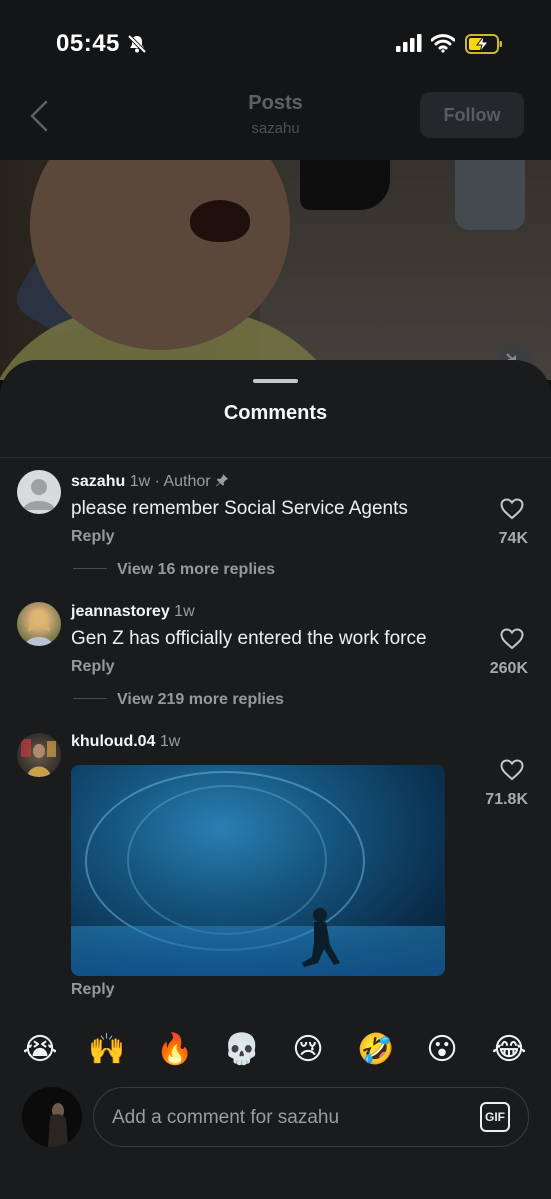  I want to click on follow-button: Follow, so click(472, 115).